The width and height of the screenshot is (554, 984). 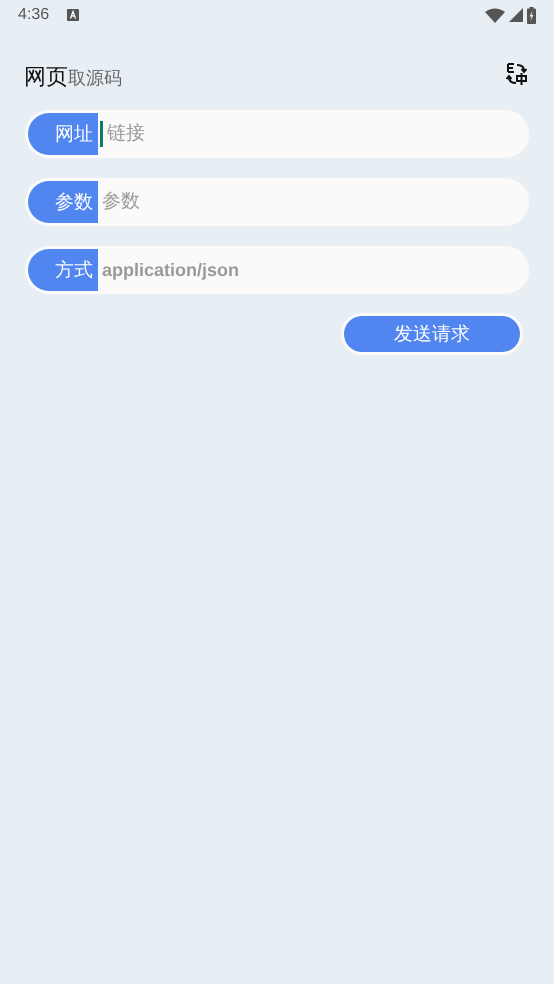 I want to click on field-label: 参数, so click(x=63, y=202).